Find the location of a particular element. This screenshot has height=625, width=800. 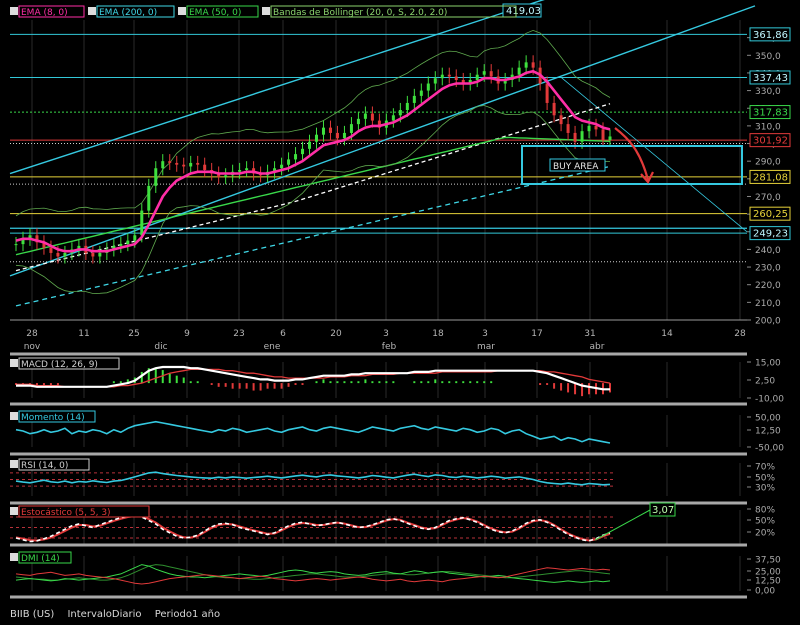

x-axis-month-label: abr is located at coordinates (597, 347).